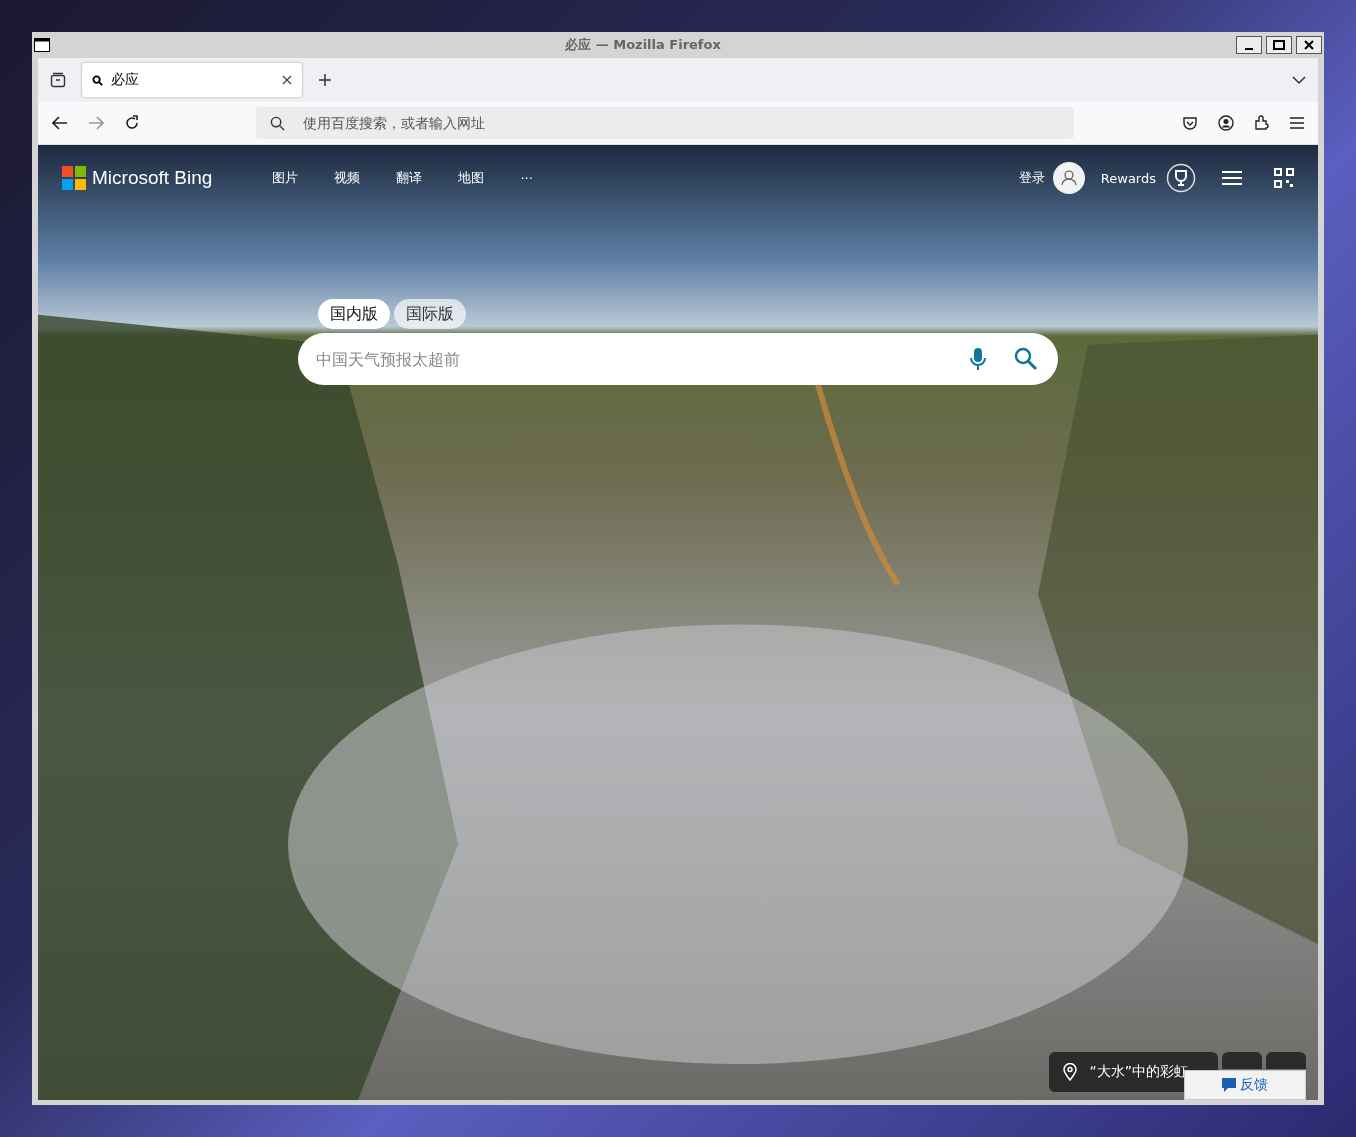 The image size is (1356, 1137). What do you see at coordinates (42, 45) in the screenshot?
I see `window-menu-icon` at bounding box center [42, 45].